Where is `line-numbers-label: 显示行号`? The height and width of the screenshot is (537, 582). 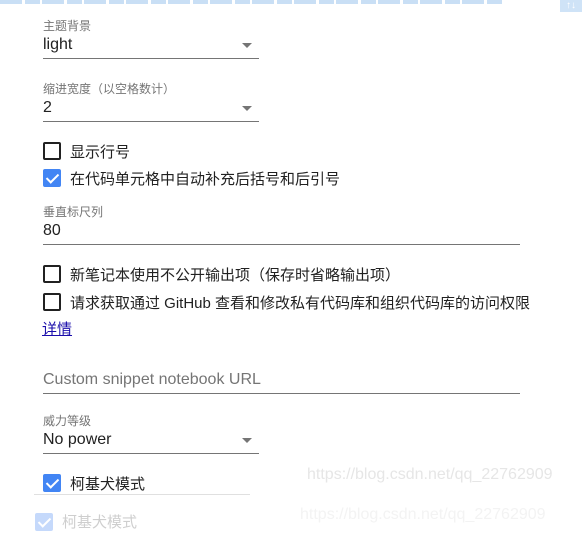 line-numbers-label: 显示行号 is located at coordinates (100, 152).